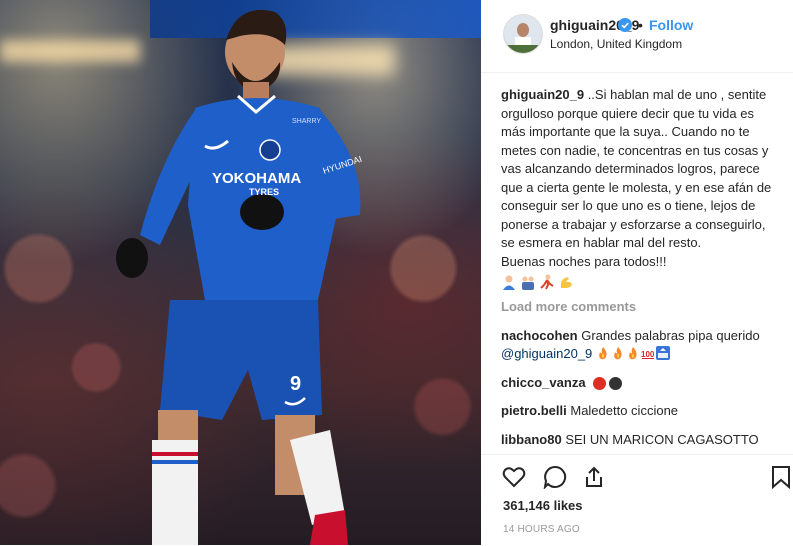  I want to click on comment-item: libbano80 SEI UN MARICON CAGASOTTO, so click(641, 440).